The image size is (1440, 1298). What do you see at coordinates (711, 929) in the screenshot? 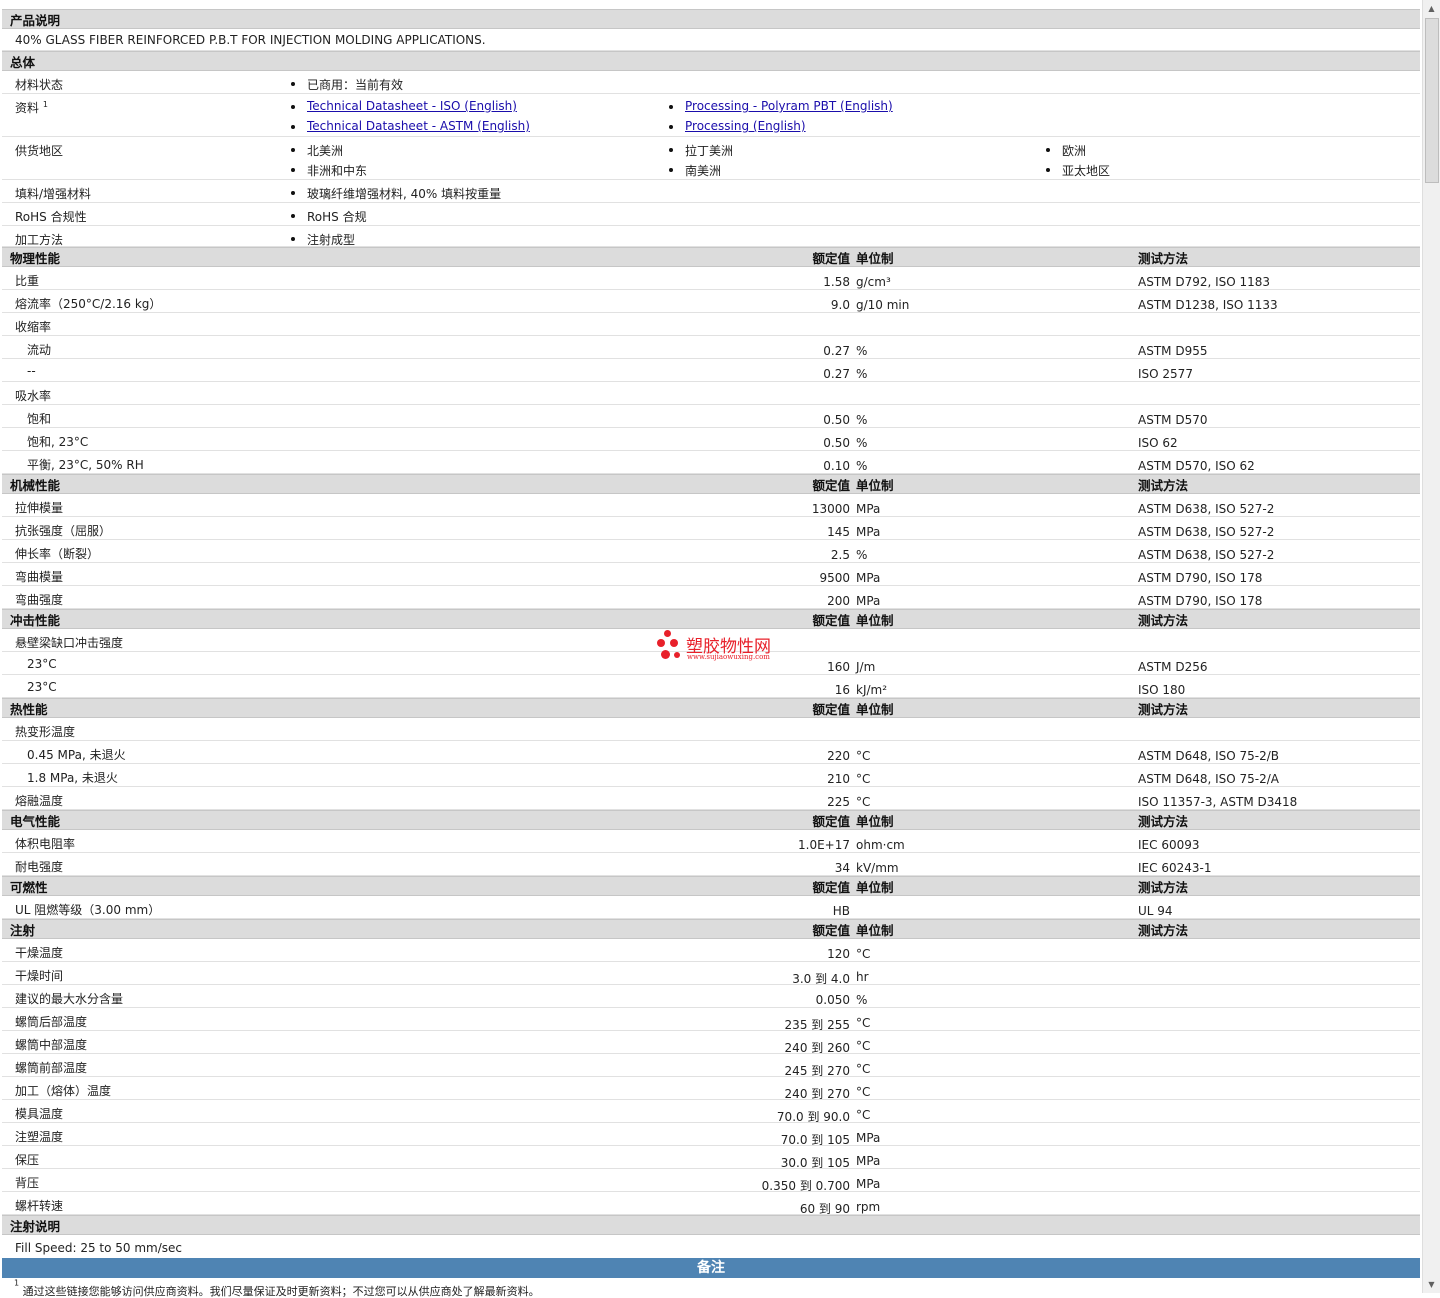
I see `section-header-injection: 注射 额定值 单位制 测试方法` at bounding box center [711, 929].